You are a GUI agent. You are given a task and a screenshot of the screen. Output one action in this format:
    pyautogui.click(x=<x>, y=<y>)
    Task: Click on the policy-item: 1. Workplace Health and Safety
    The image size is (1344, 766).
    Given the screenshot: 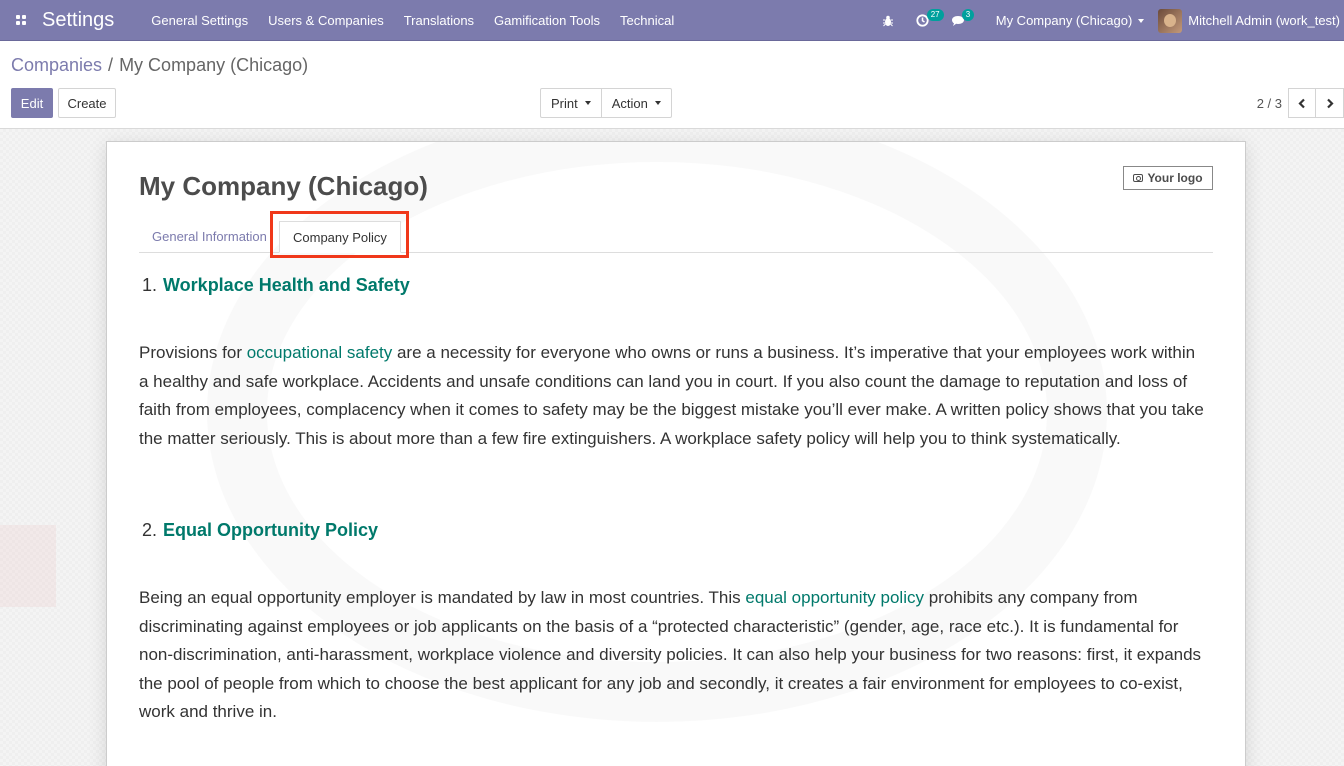 What is the action you would take?
    pyautogui.click(x=674, y=285)
    